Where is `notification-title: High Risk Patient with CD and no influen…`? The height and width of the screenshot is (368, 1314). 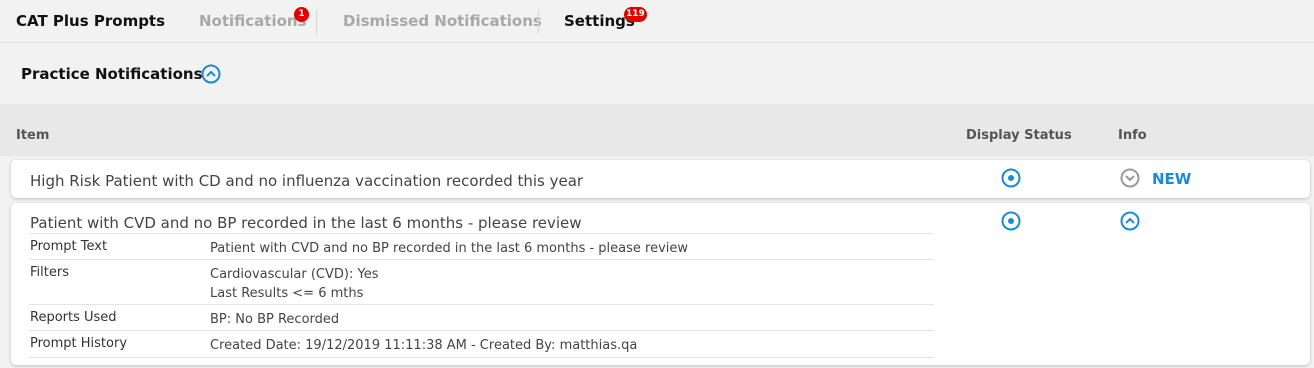 notification-title: High Risk Patient with CD and no influen… is located at coordinates (307, 181).